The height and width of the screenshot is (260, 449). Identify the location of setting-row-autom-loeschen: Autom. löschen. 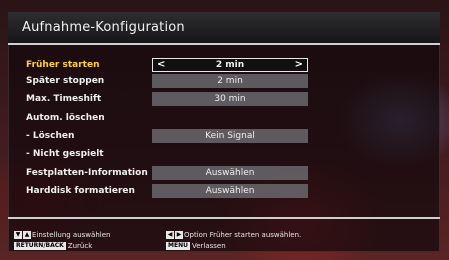
(225, 118).